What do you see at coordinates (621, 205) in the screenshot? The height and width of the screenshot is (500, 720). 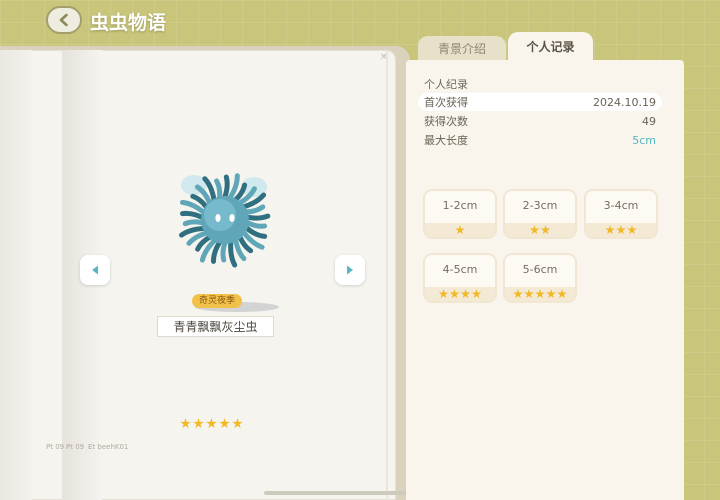 I see `size-label: 3-4cm` at bounding box center [621, 205].